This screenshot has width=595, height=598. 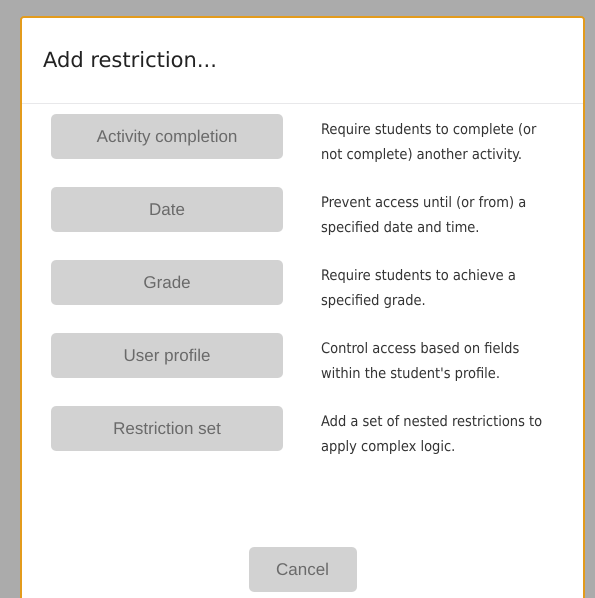 I want to click on option-button: Restriction set, so click(x=167, y=428).